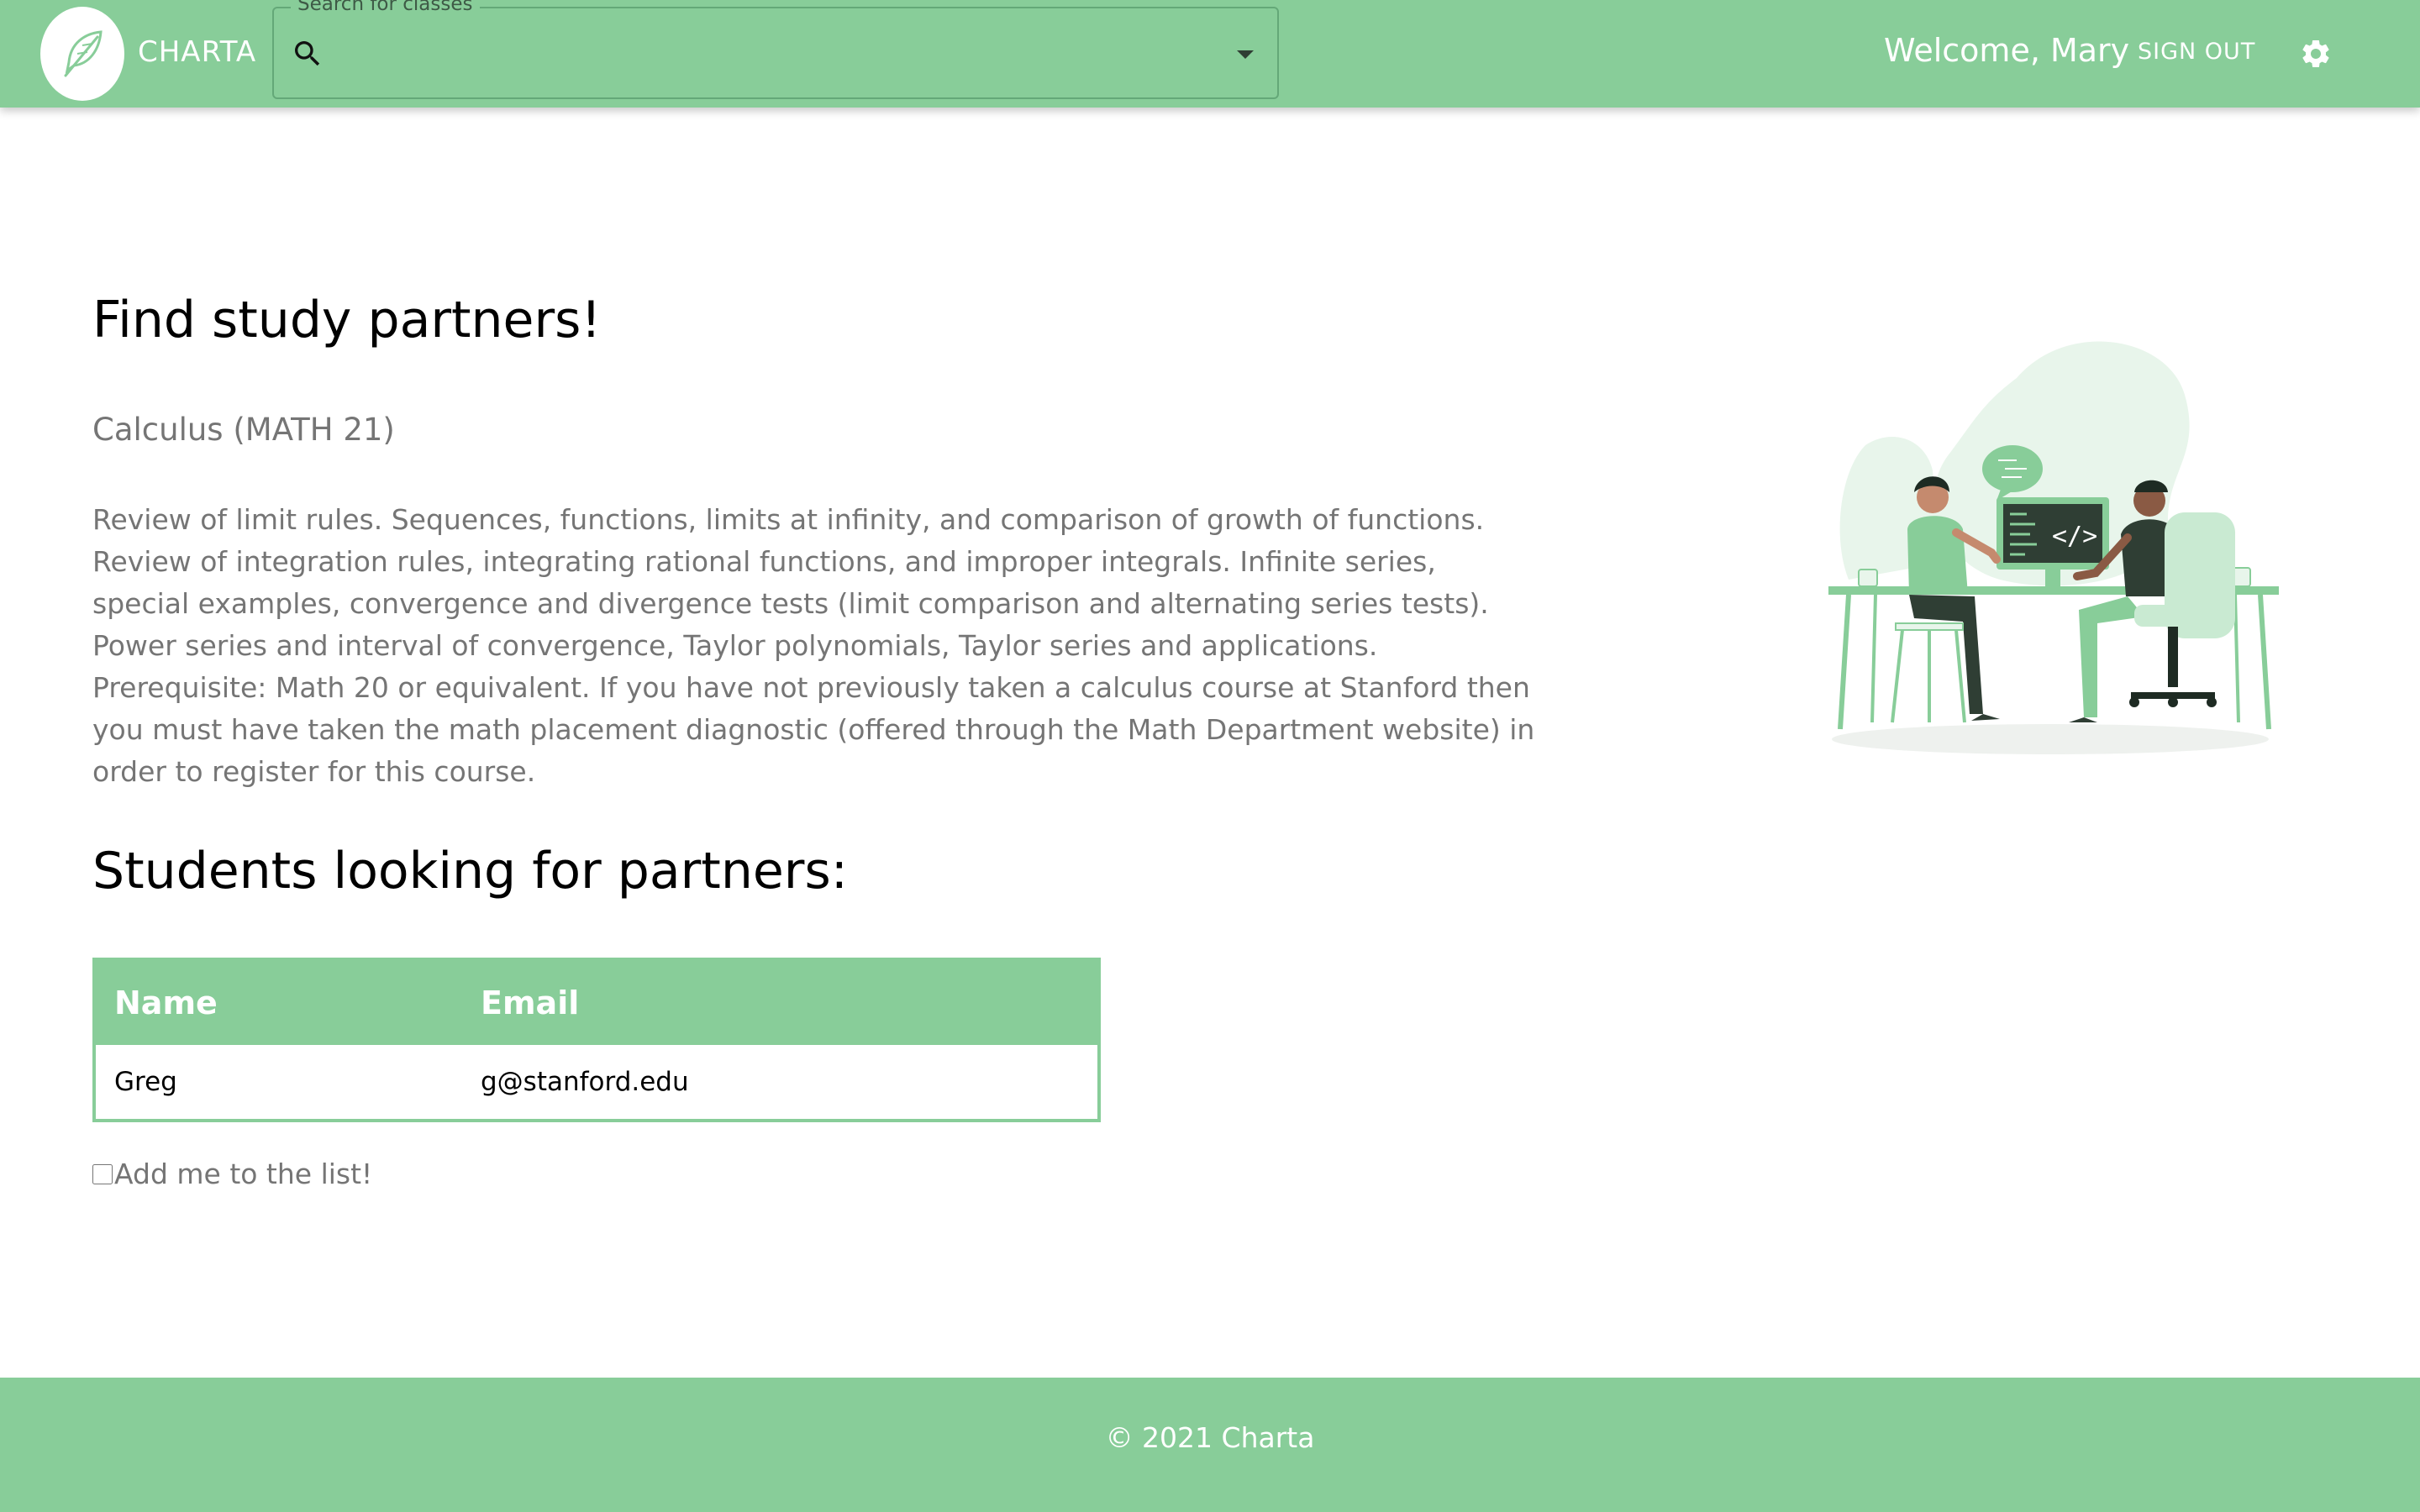  What do you see at coordinates (385, 7) in the screenshot?
I see `search-label: Search for classes` at bounding box center [385, 7].